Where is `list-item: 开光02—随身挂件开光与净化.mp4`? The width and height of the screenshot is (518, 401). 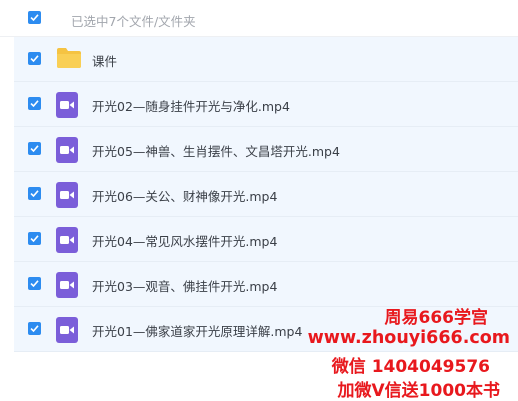
list-item: 开光02—随身挂件开光与净化.mp4 is located at coordinates (266, 104).